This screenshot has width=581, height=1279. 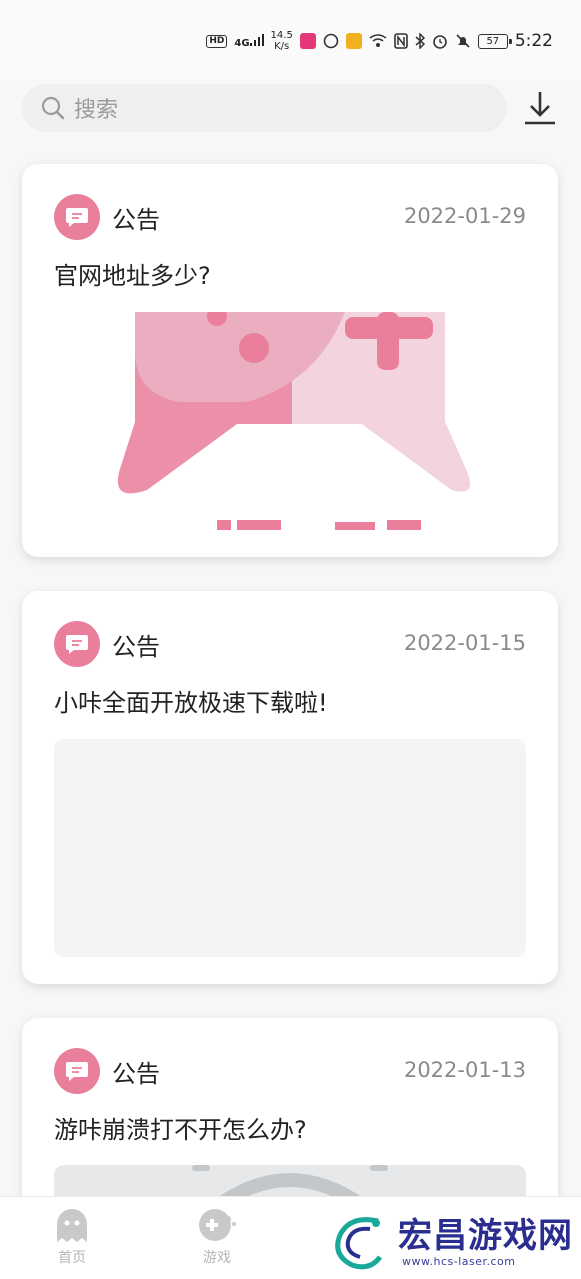 What do you see at coordinates (281, 41) in the screenshot?
I see `network-speed: 14.5 K/s` at bounding box center [281, 41].